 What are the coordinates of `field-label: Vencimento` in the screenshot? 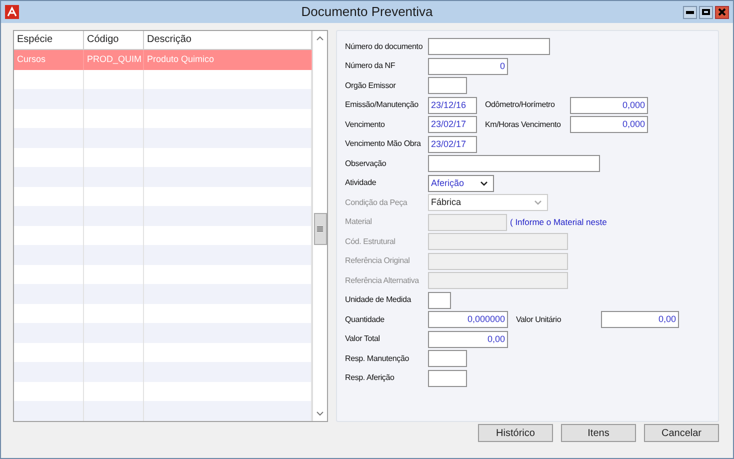 It's located at (365, 124).